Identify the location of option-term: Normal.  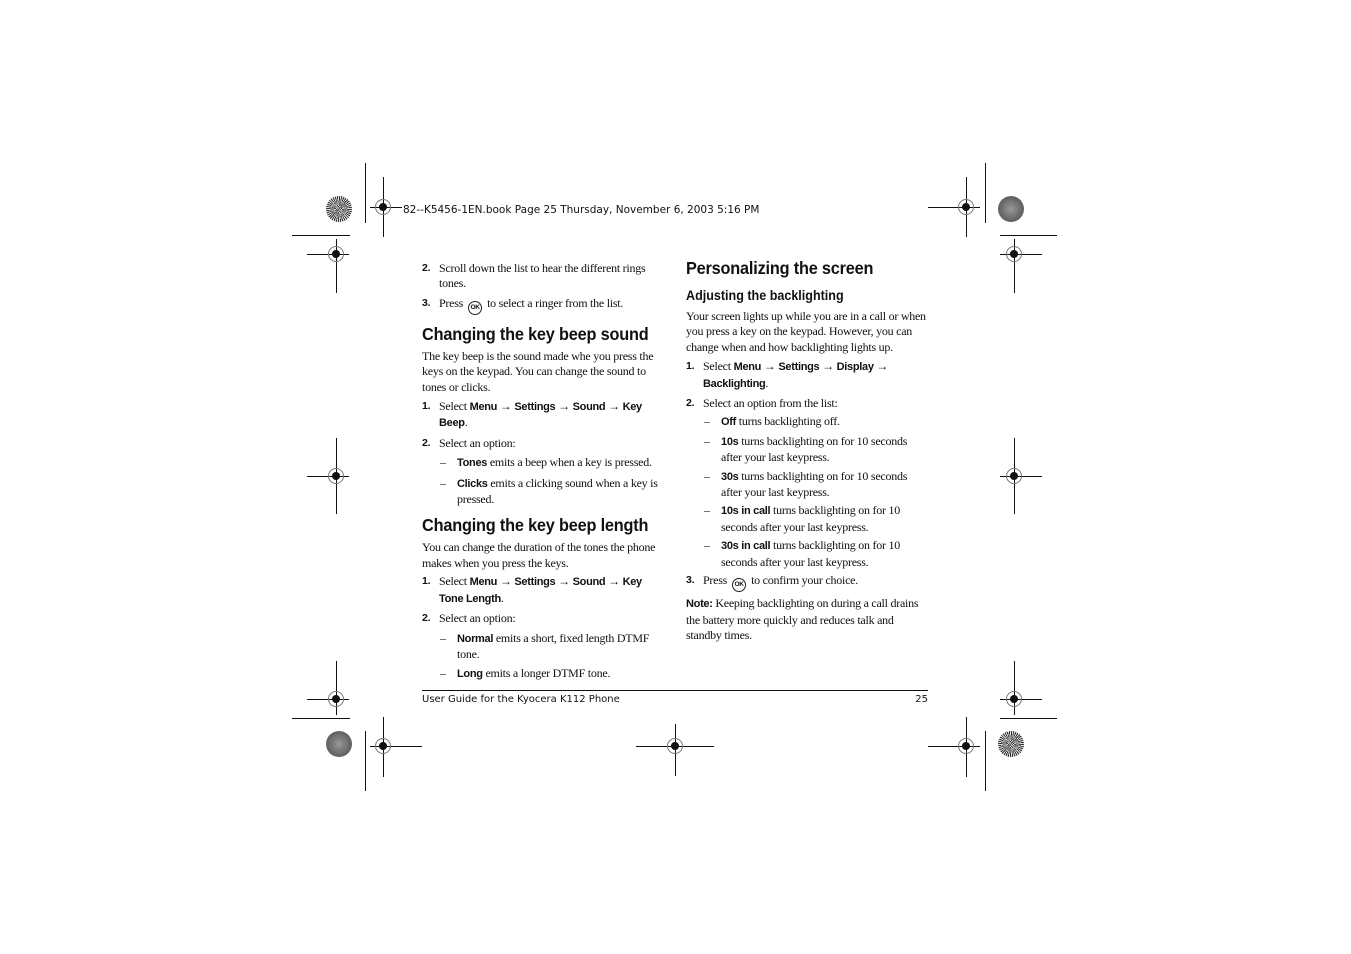
(475, 638).